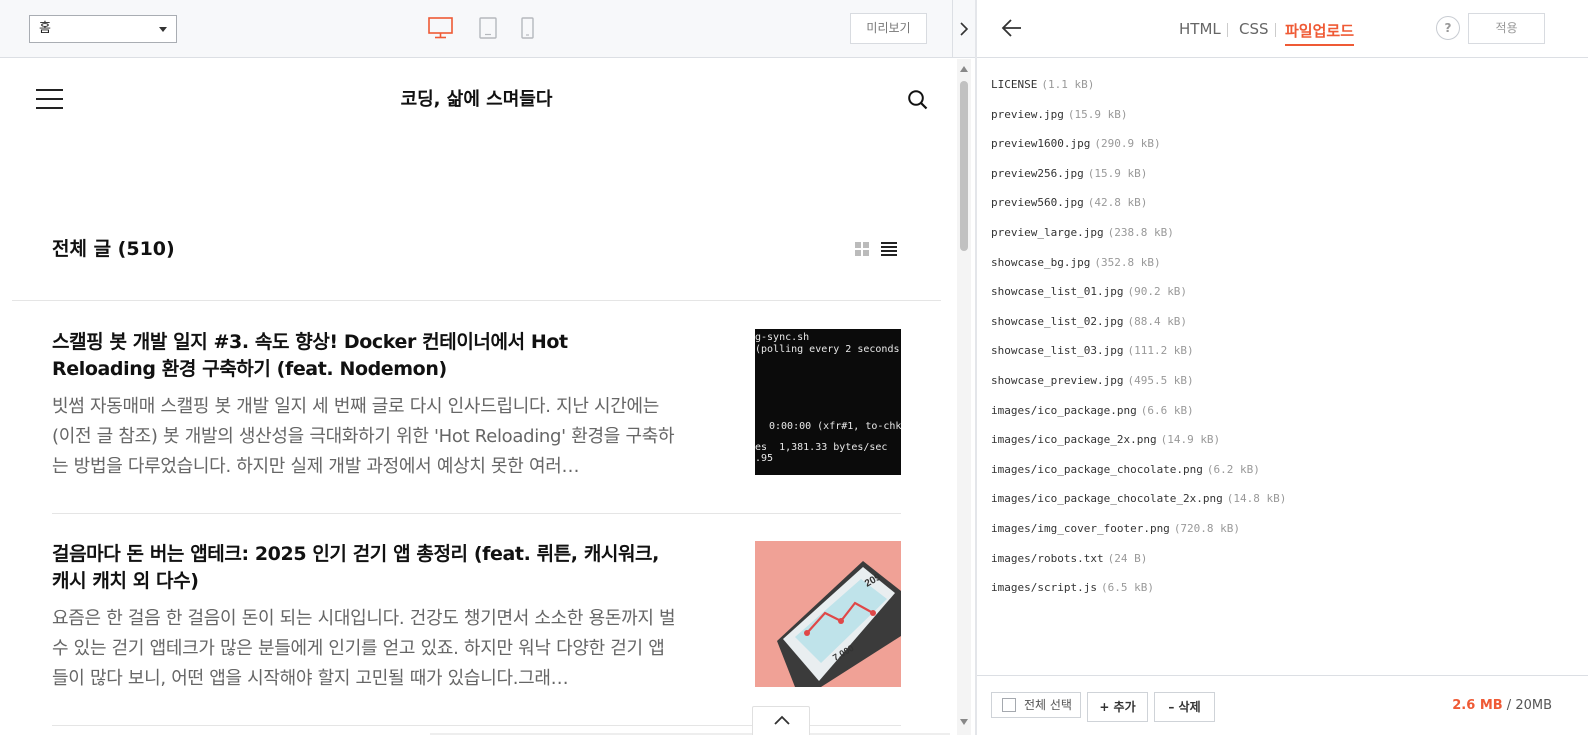 The image size is (1588, 735). What do you see at coordinates (764, 458) in the screenshot?
I see `thumb-line: .95` at bounding box center [764, 458].